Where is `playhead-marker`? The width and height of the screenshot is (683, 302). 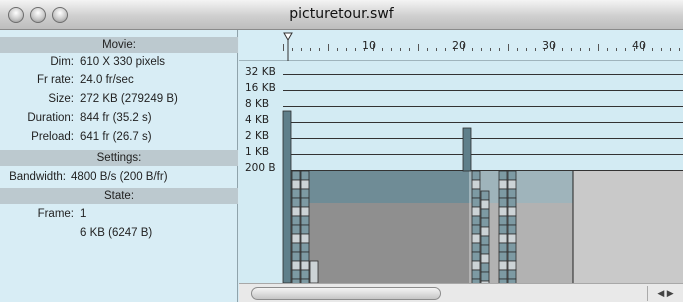
playhead-marker is located at coordinates (288, 37).